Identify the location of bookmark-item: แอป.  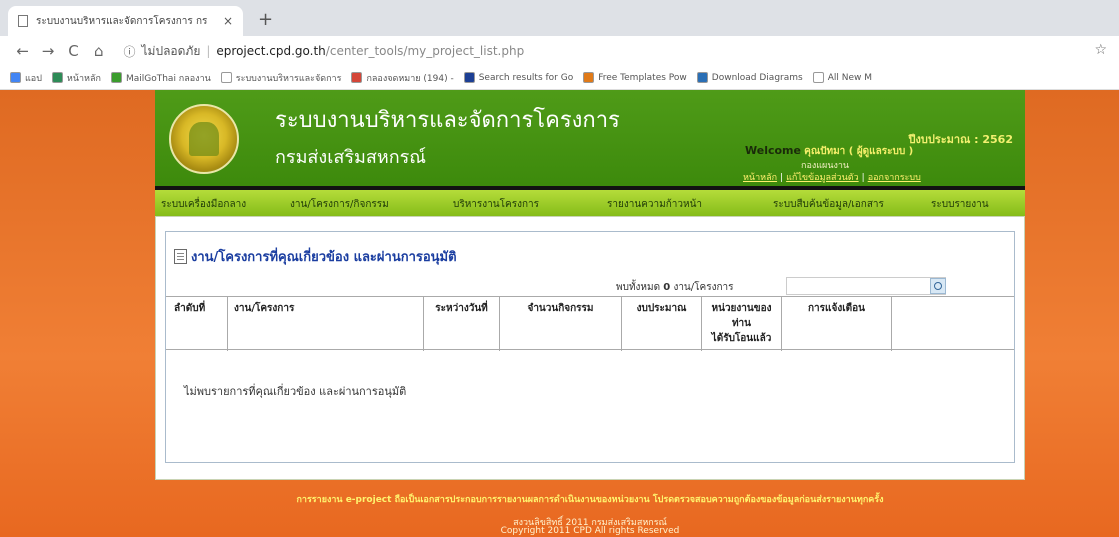
(26, 78).